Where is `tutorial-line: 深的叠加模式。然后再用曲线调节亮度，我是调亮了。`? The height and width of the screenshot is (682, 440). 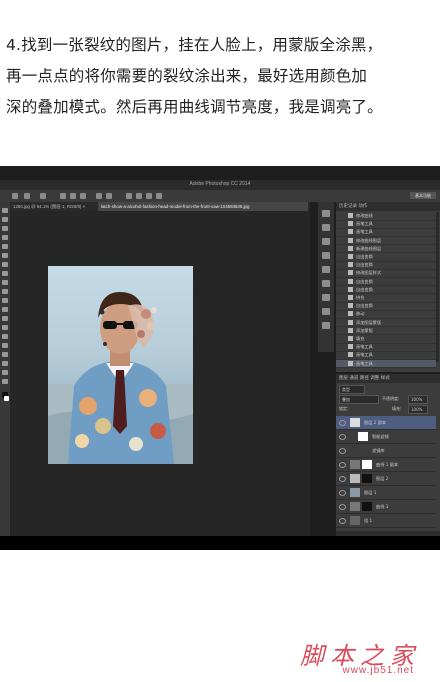
tutorial-line: 深的叠加模式。然后再用曲线调节亮度，我是调亮了。 is located at coordinates (194, 107).